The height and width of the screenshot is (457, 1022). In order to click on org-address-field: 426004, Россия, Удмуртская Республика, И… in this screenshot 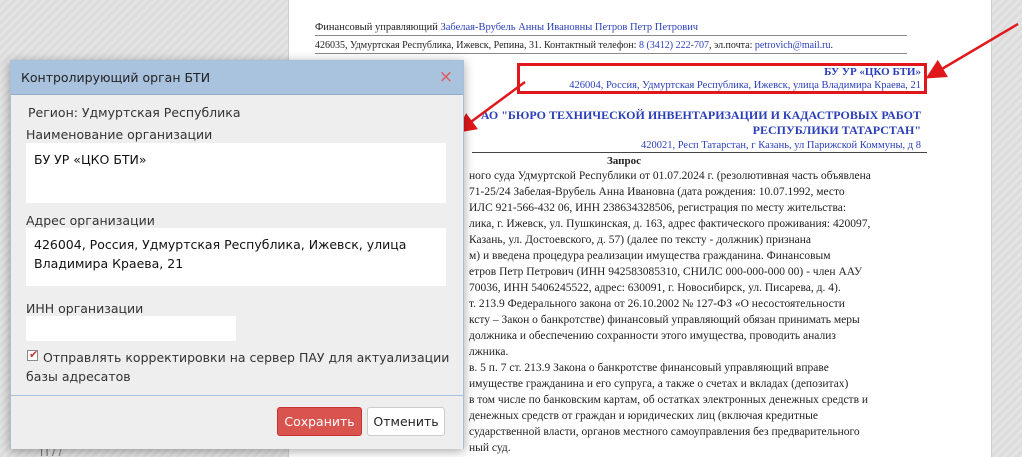, I will do `click(236, 257)`.